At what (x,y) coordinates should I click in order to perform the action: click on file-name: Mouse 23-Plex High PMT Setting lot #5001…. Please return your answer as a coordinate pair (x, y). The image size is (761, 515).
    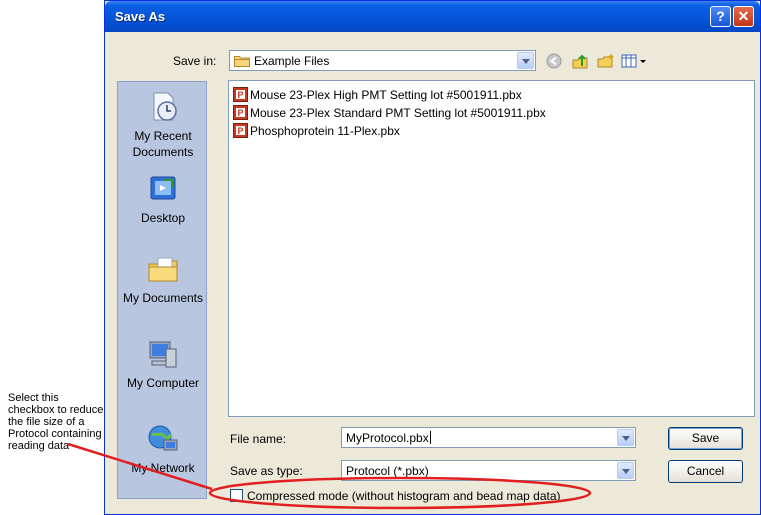
    Looking at the image, I should click on (386, 95).